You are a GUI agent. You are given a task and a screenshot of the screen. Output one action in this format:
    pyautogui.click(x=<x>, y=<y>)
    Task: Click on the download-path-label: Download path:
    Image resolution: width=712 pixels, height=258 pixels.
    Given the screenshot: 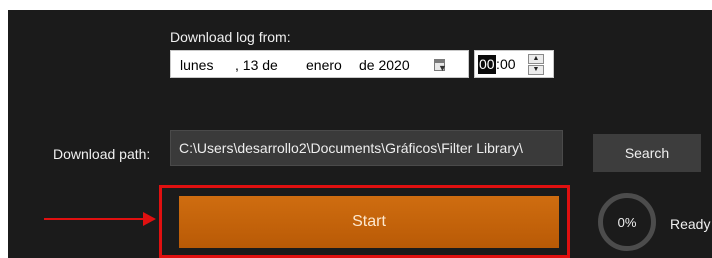 What is the action you would take?
    pyautogui.click(x=102, y=154)
    